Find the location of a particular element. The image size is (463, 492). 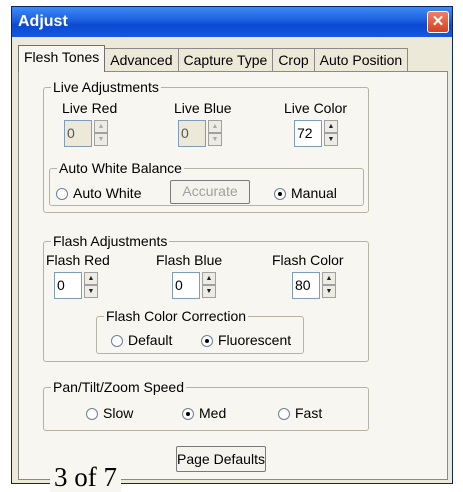

flash-blue-value: 0 is located at coordinates (186, 285).